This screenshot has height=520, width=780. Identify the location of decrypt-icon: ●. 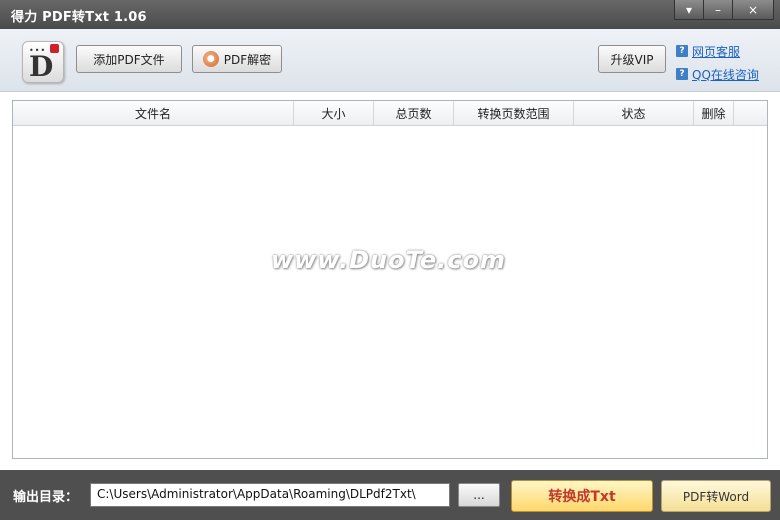
(210, 59).